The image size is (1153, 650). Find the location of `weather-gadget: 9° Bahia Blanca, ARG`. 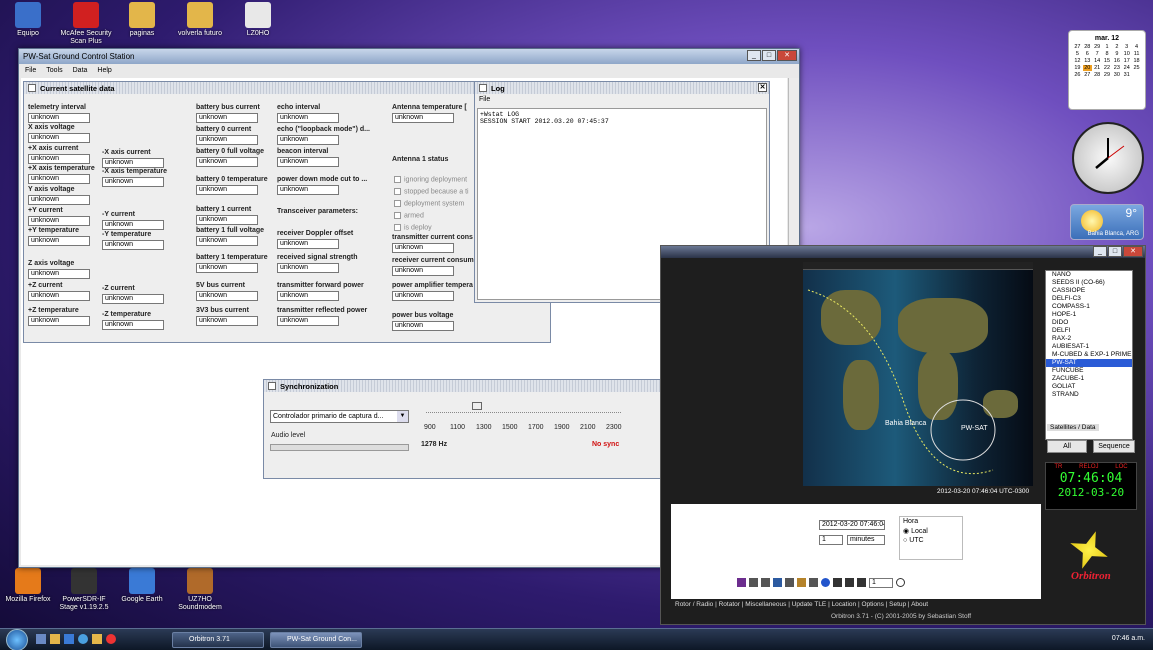

weather-gadget: 9° Bahia Blanca, ARG is located at coordinates (1107, 222).